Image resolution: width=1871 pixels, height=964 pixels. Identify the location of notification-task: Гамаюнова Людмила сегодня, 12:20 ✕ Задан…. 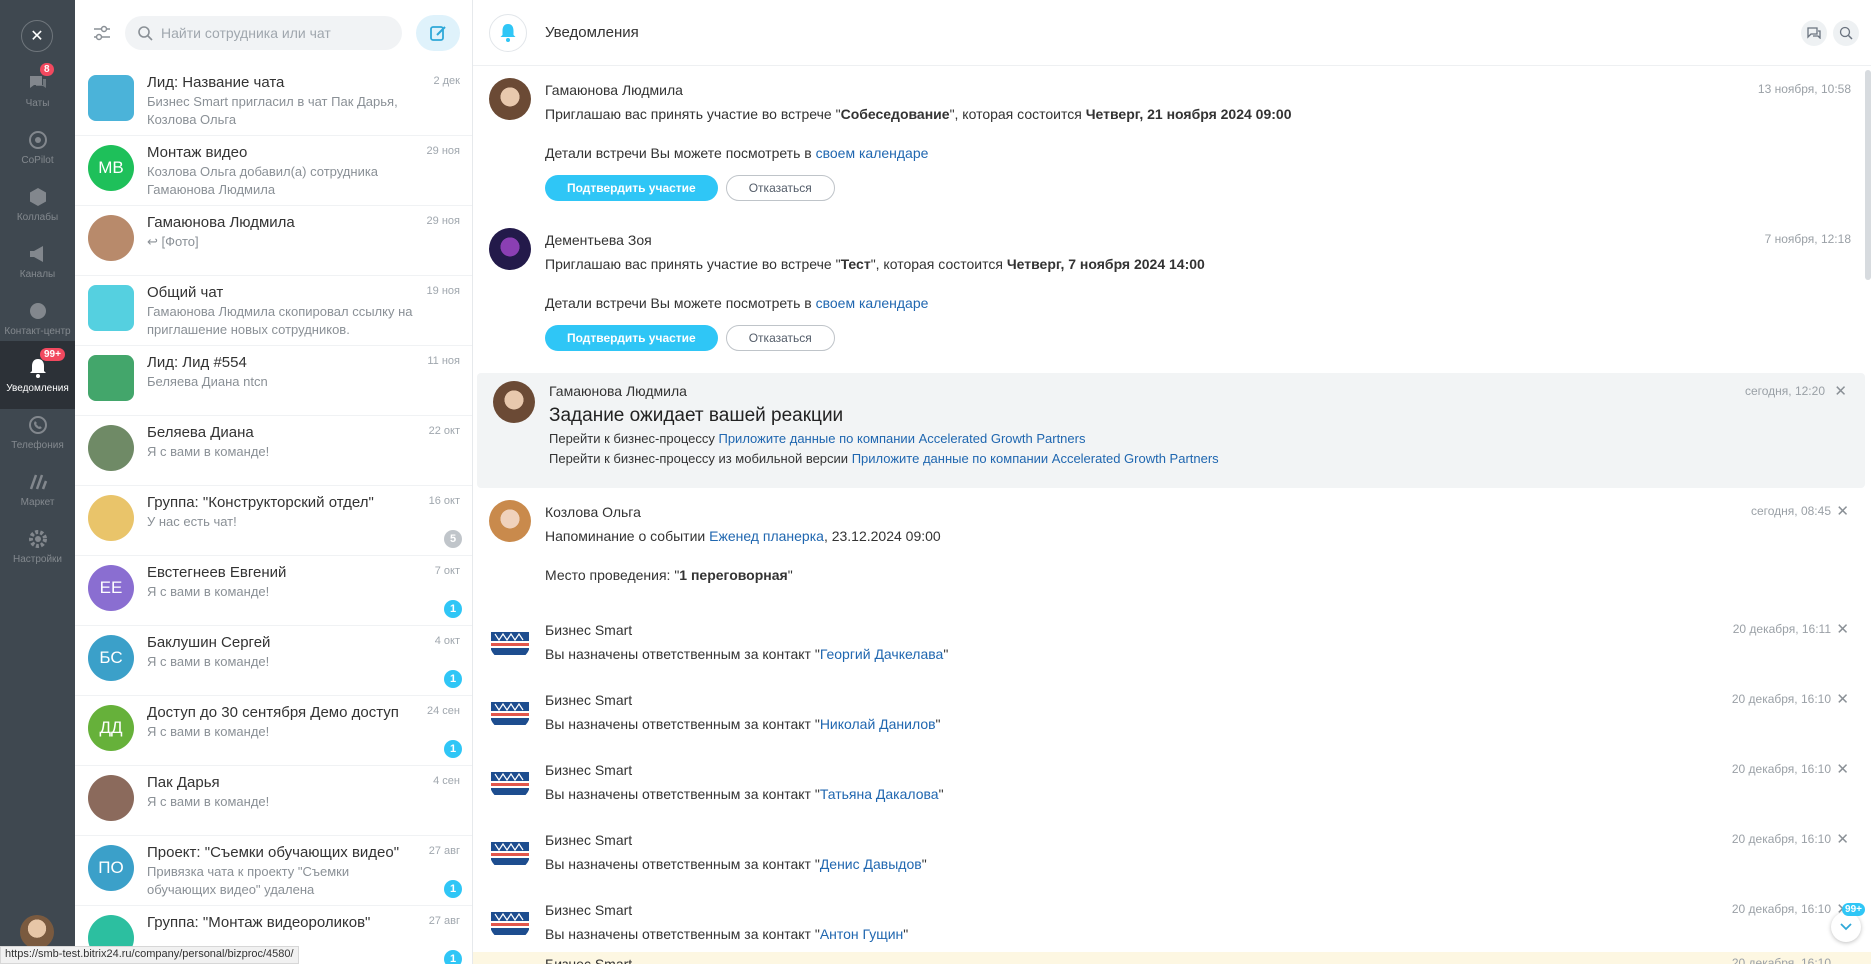
(1171, 430).